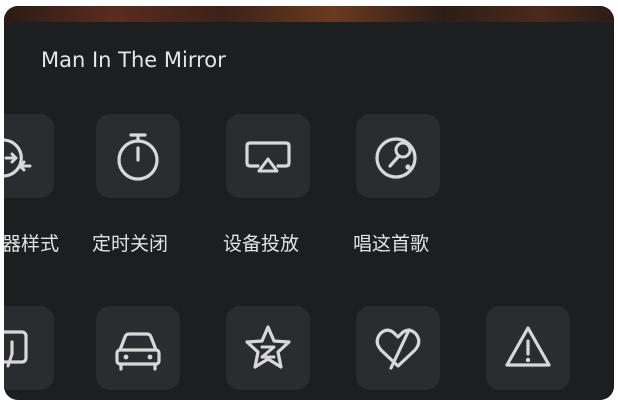 The image size is (618, 404). I want to click on option-timer-button, so click(138, 156).